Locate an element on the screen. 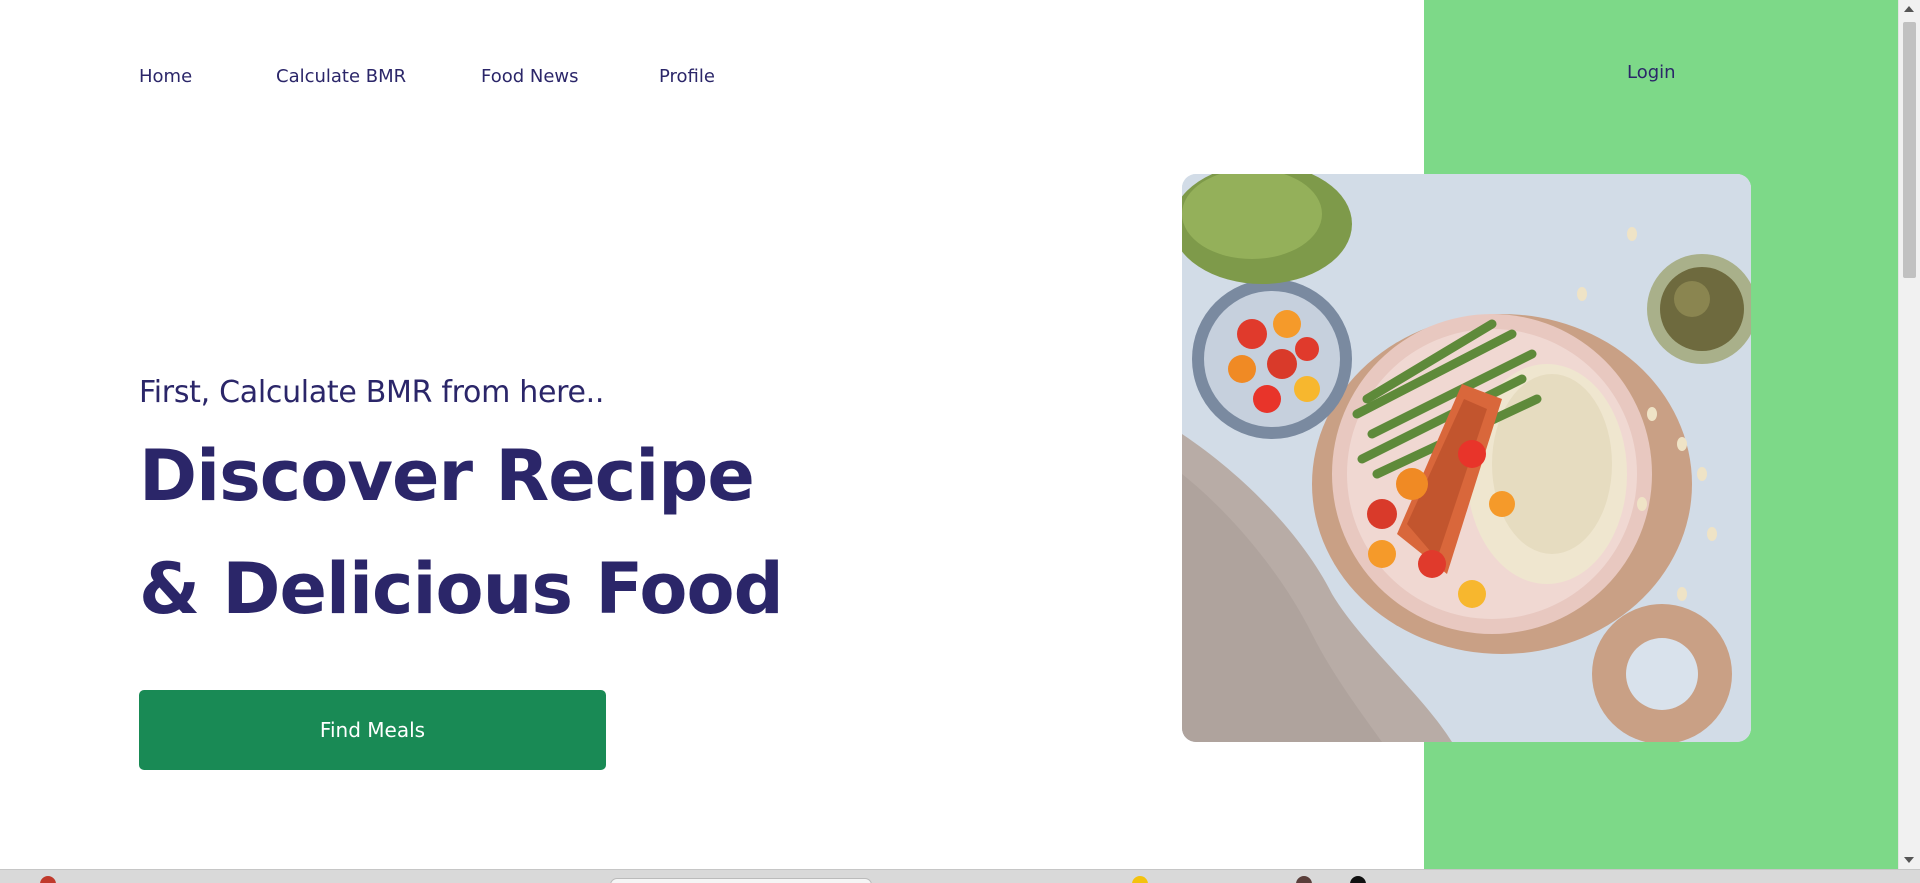 The width and height of the screenshot is (1920, 883). nav-home-link: Home is located at coordinates (165, 76).